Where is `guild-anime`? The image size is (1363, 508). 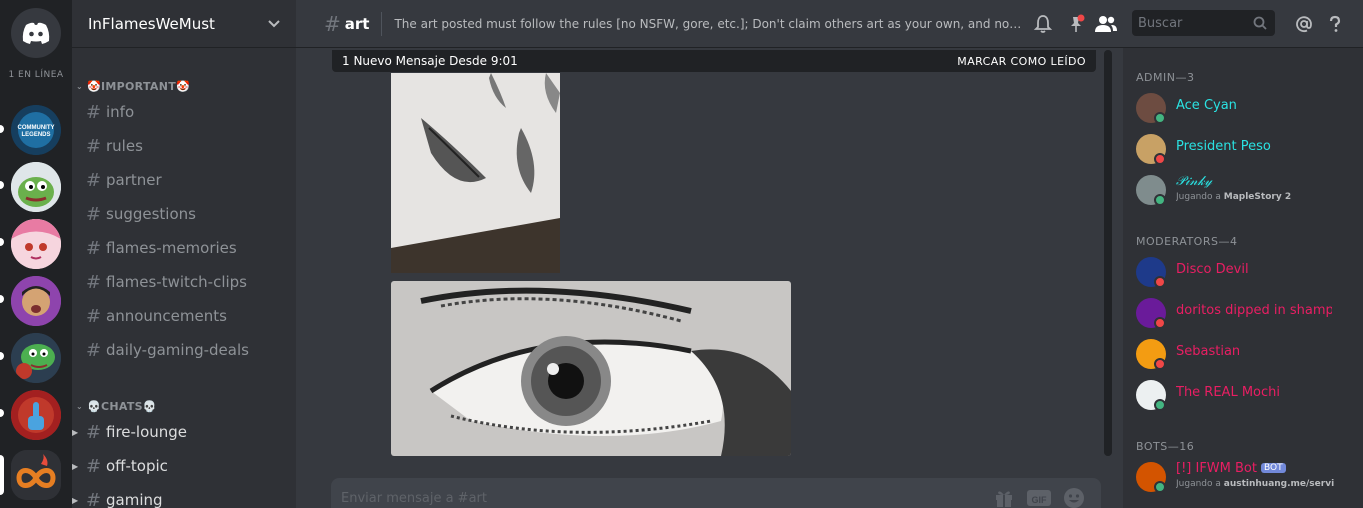
guild-anime is located at coordinates (36, 244).